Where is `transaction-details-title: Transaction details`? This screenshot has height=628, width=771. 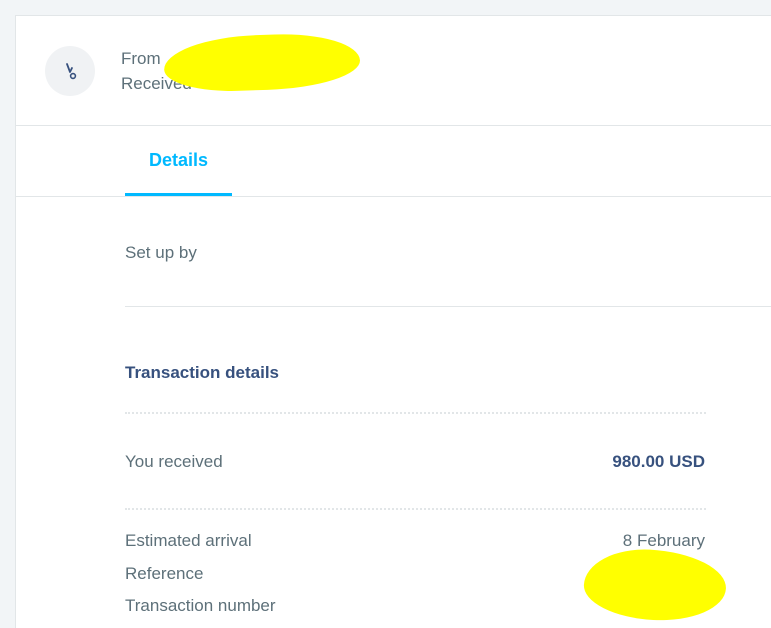
transaction-details-title: Transaction details is located at coordinates (202, 372).